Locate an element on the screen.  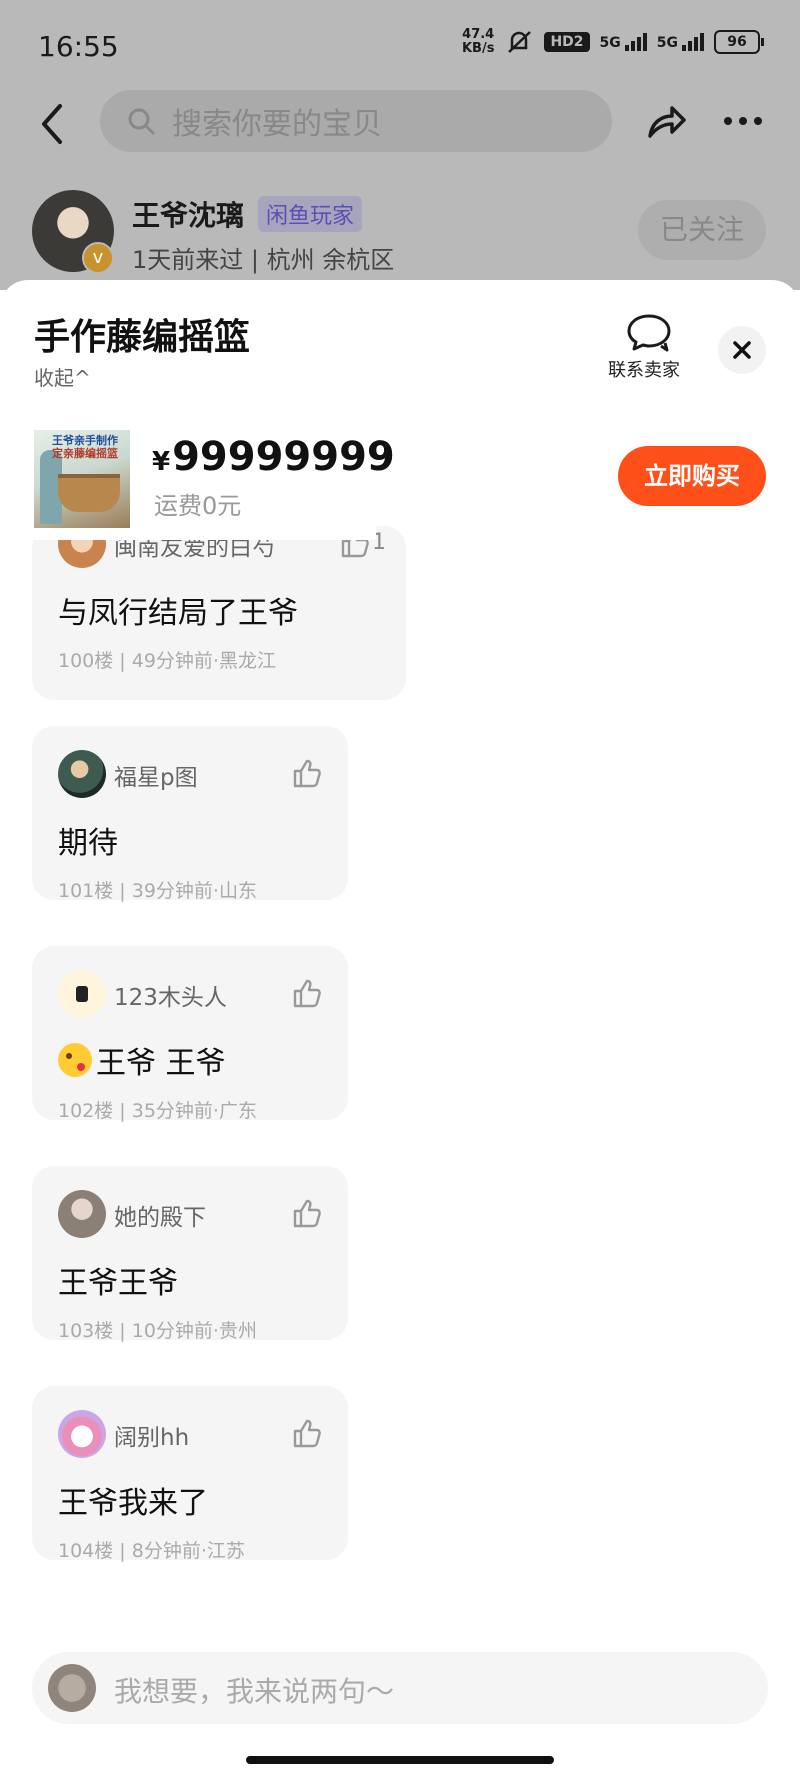
comment-input-placeholder: 我想要，我来说两句～ is located at coordinates (254, 1691).